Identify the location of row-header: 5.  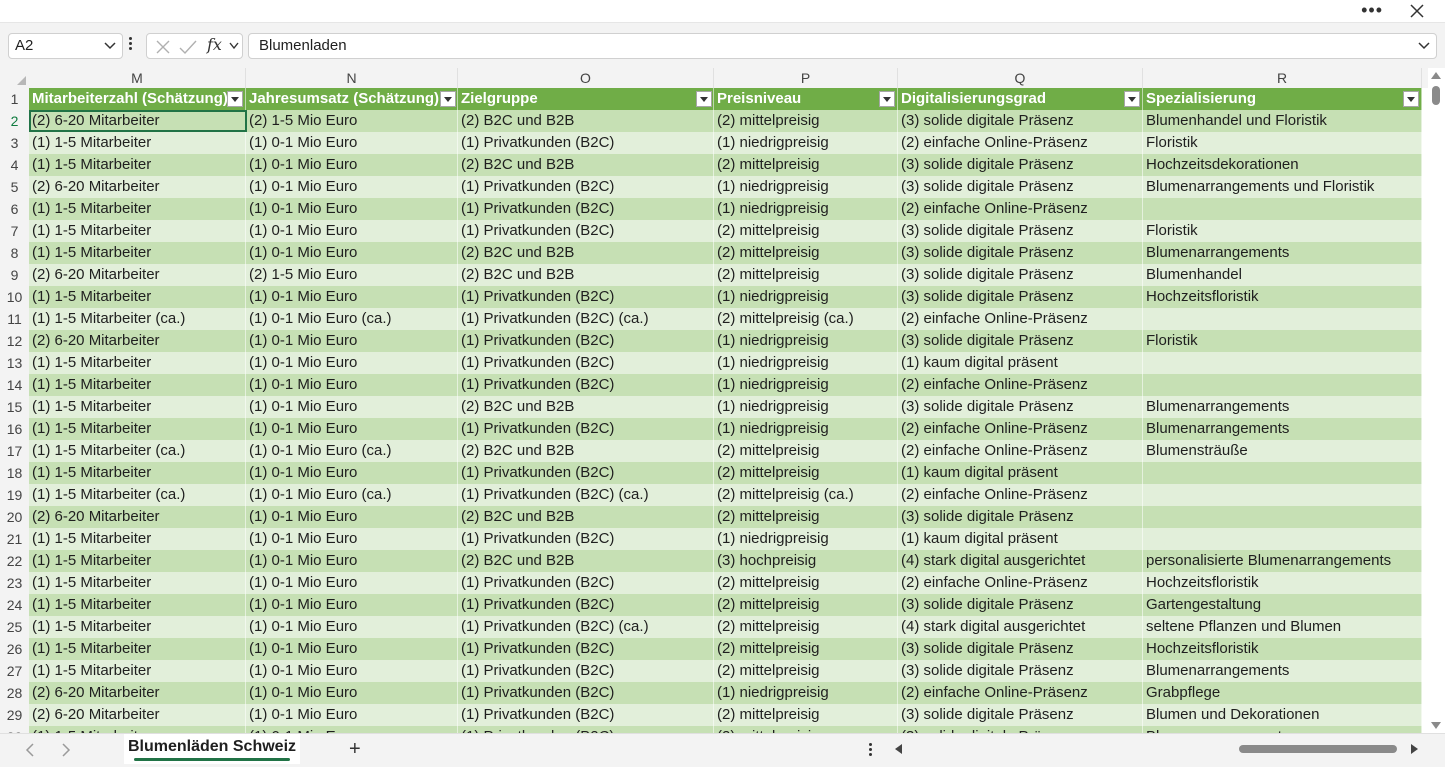
(14, 187).